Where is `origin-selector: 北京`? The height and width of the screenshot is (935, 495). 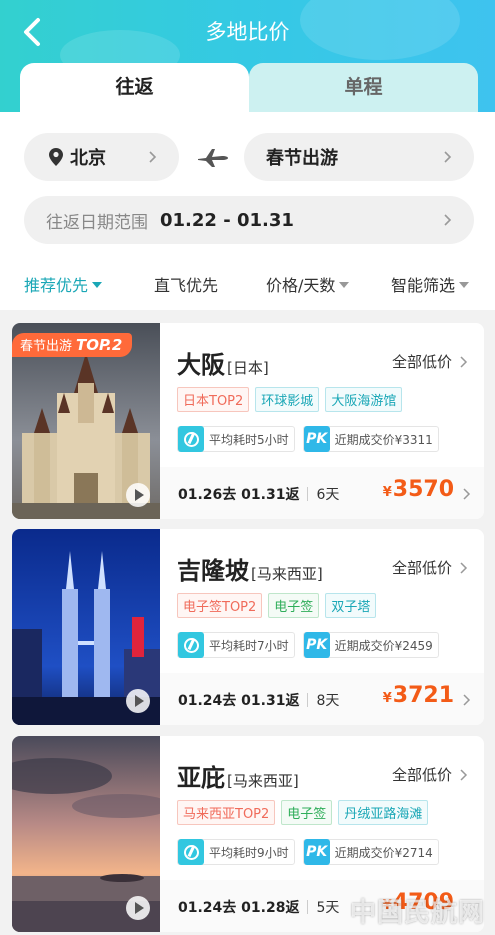 origin-selector: 北京 is located at coordinates (101, 157).